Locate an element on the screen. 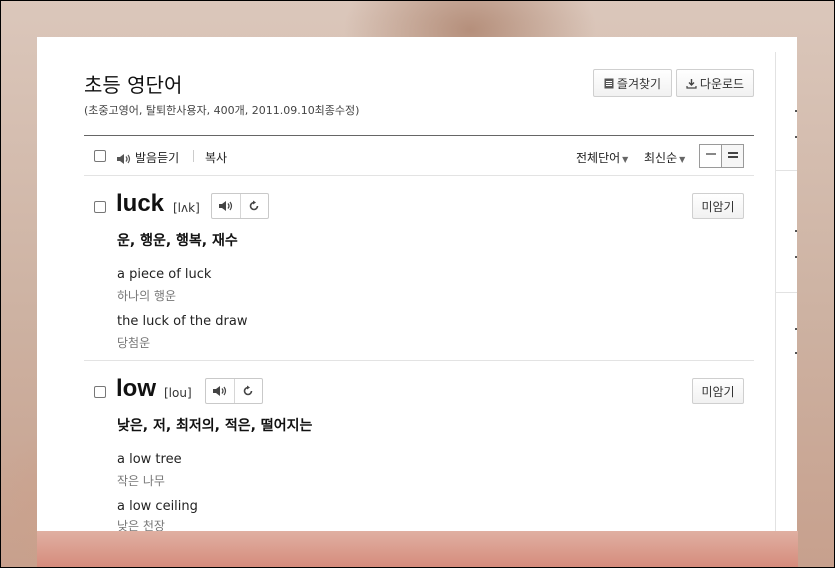 This screenshot has height=568, width=835. page-title: 초등 영단어 is located at coordinates (133, 85).